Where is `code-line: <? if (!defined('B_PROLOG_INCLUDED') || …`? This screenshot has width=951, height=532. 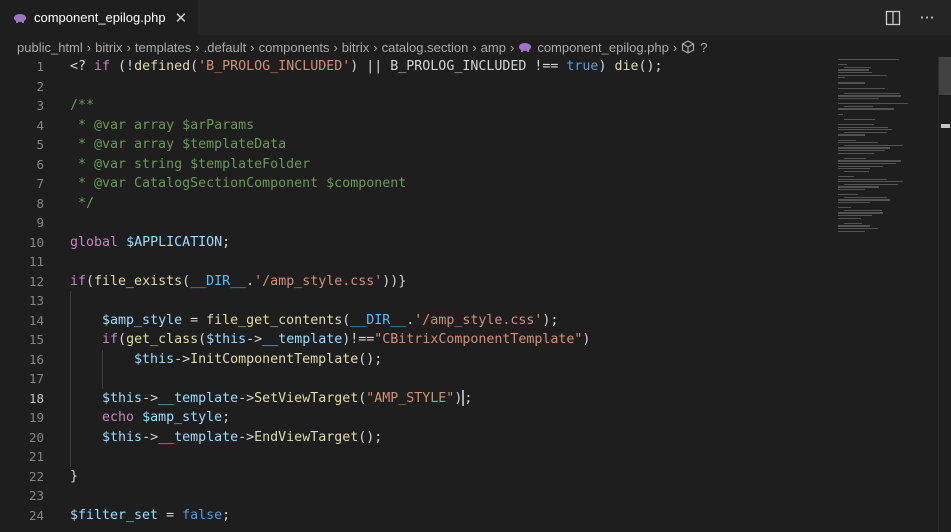
code-line: <? if (!defined('B_PROLOG_INCLUDED') || … is located at coordinates (366, 67).